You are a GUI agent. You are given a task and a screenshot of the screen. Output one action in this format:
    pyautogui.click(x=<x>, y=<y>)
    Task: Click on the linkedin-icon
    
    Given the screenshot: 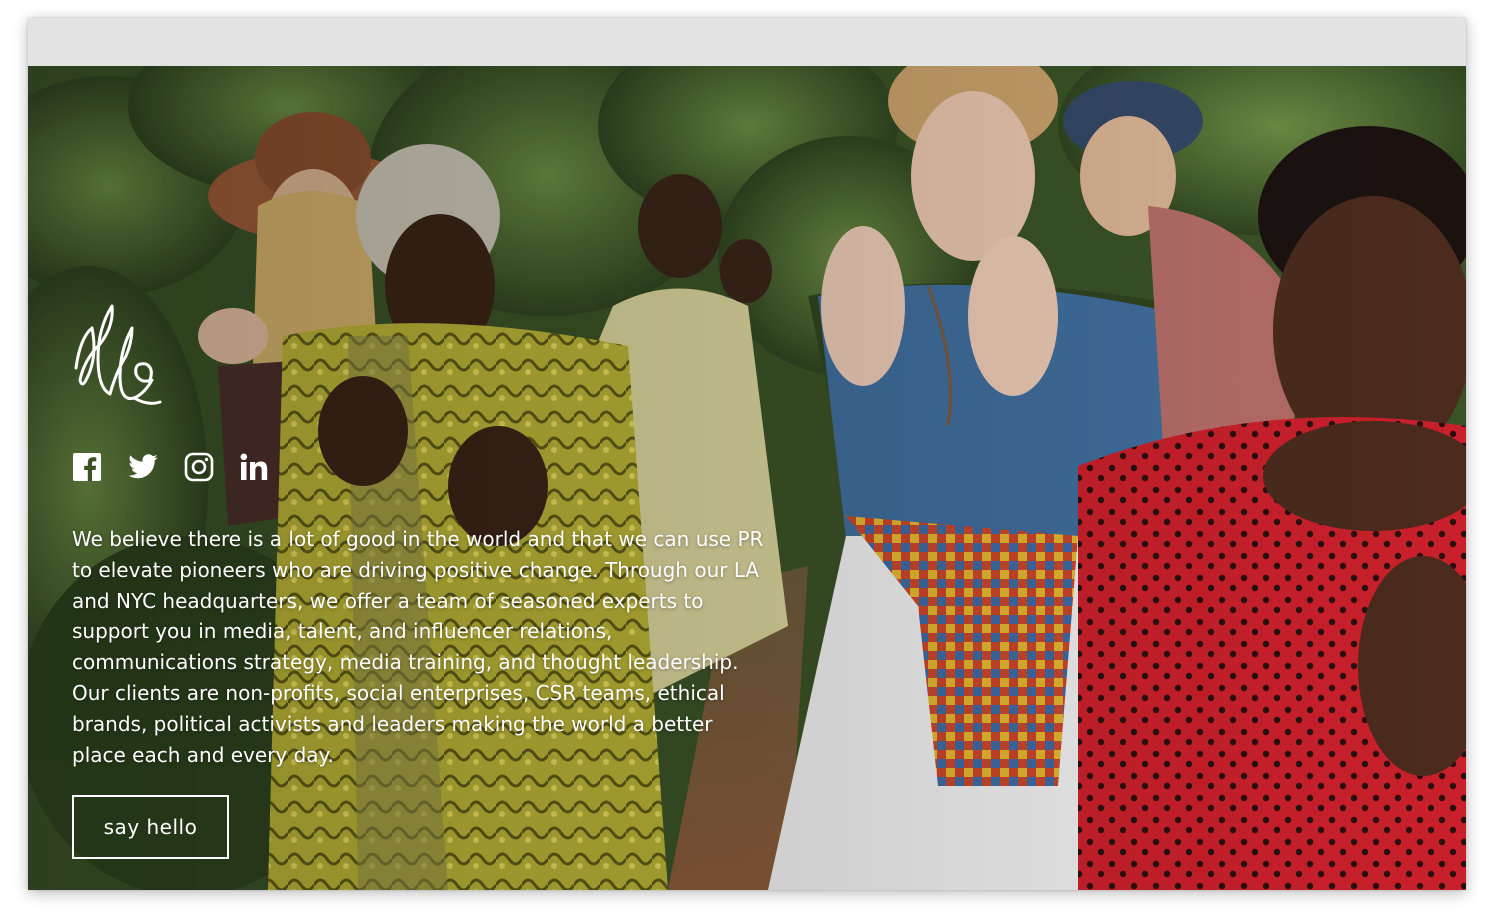 What is the action you would take?
    pyautogui.click(x=255, y=467)
    